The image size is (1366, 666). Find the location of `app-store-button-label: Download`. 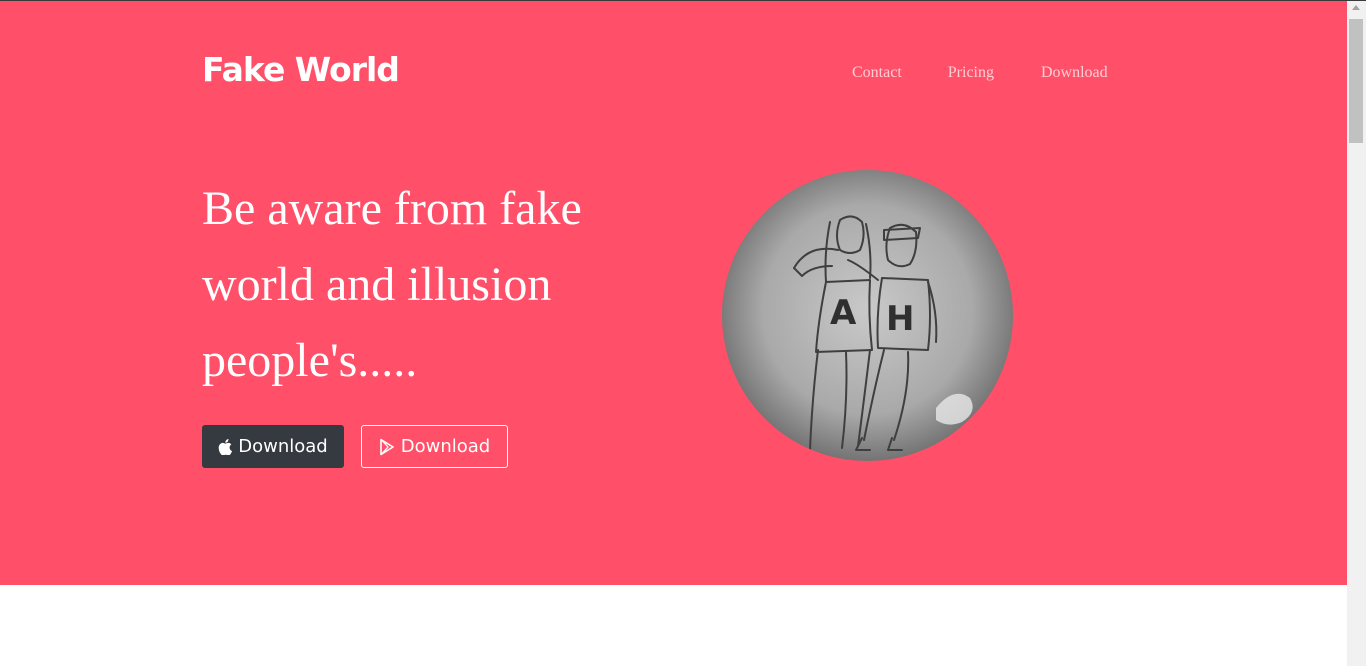

app-store-button-label: Download is located at coordinates (283, 446).